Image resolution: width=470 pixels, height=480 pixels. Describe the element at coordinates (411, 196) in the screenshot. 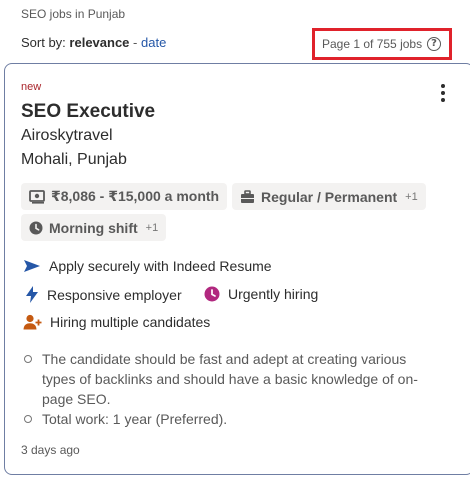

I see `job-type-more: +1` at that location.